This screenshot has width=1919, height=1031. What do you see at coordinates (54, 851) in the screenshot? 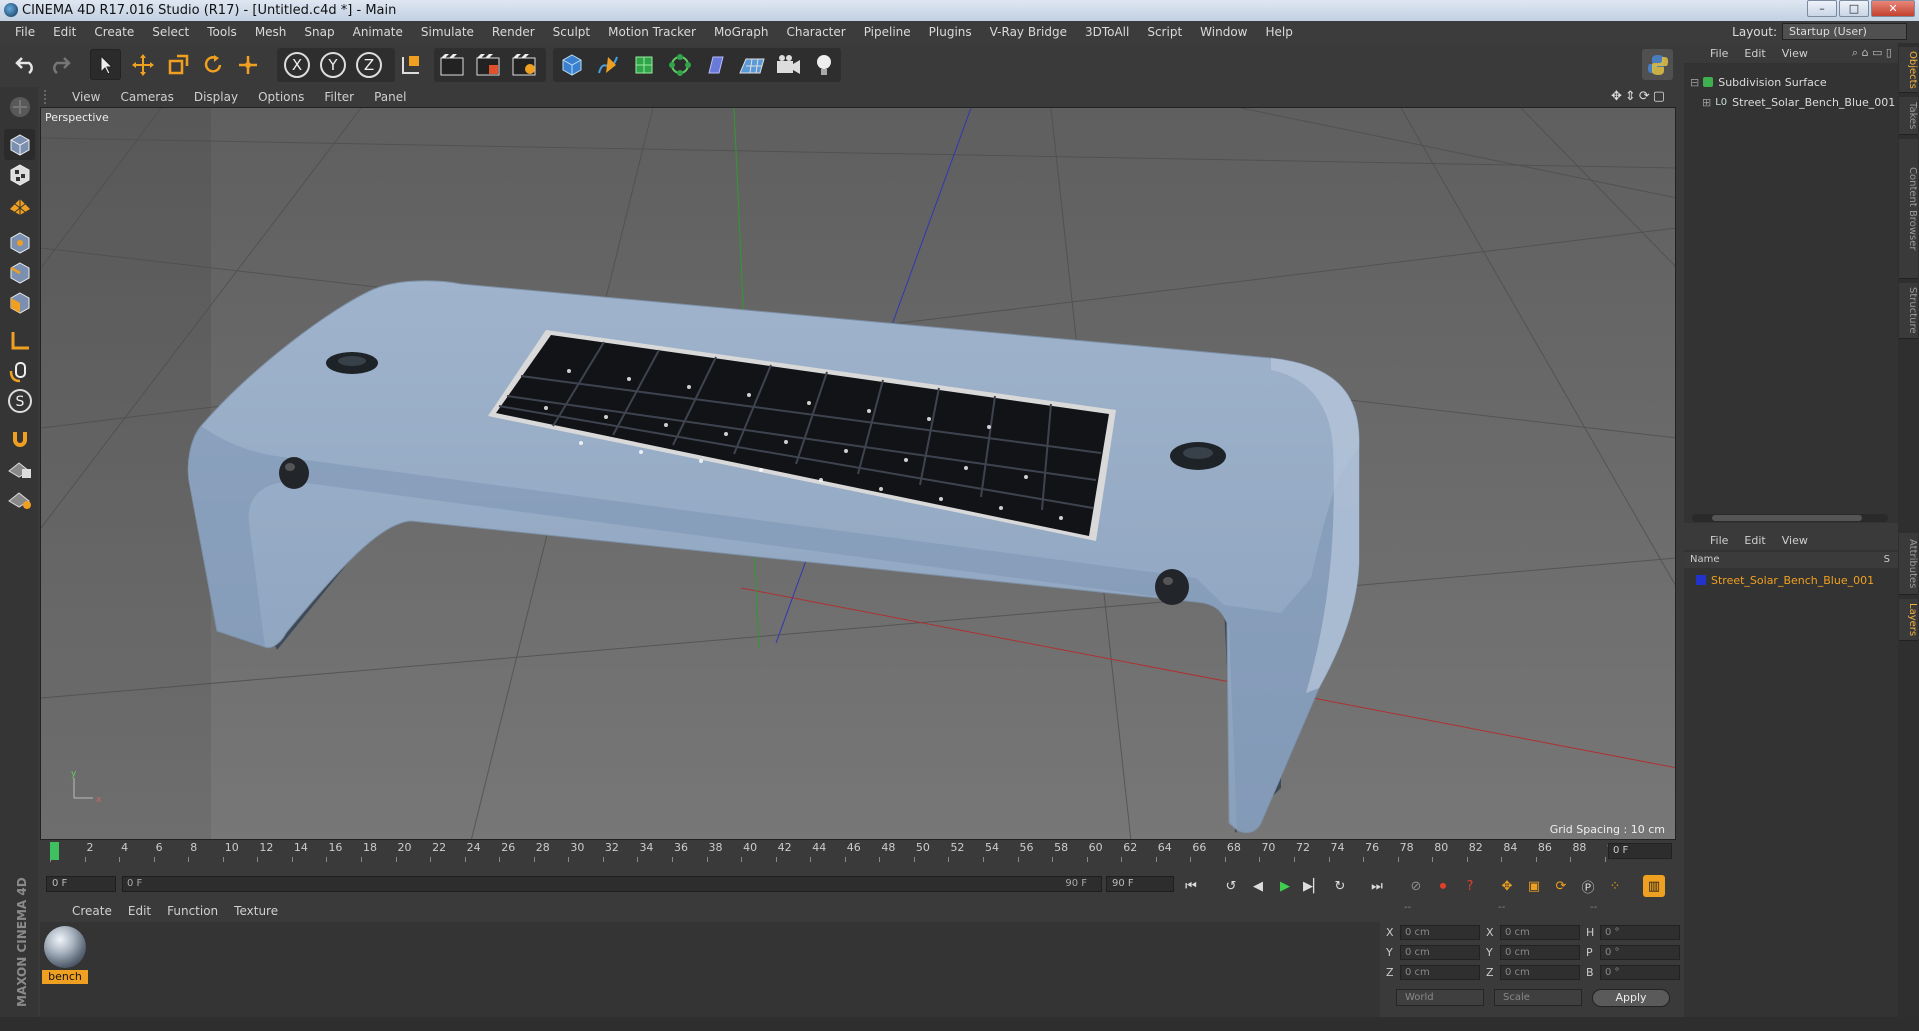
I see `playhead` at bounding box center [54, 851].